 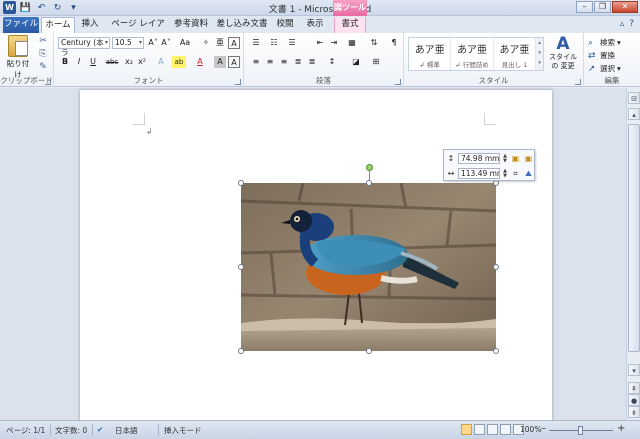 What do you see at coordinates (466, 429) in the screenshot?
I see `print-layout-view-button` at bounding box center [466, 429].